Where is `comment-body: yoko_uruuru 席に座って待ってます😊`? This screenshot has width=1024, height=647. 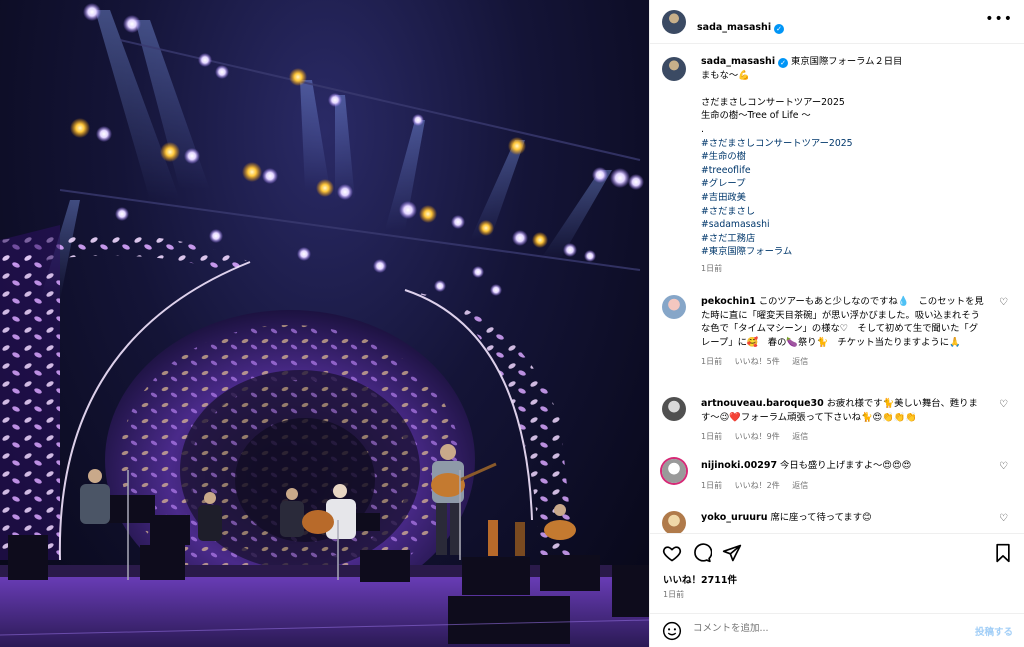 comment-body: yoko_uruuru 席に座って待ってます😊 is located at coordinates (843, 518).